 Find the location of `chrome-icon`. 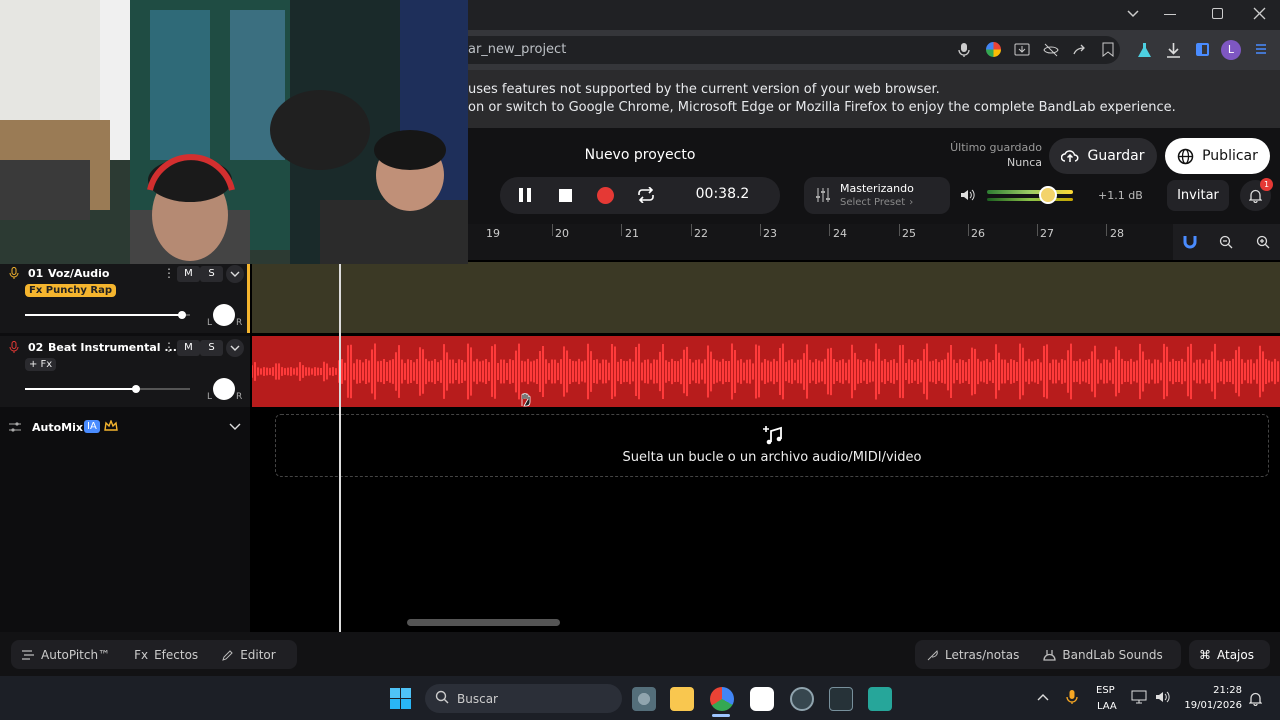

chrome-icon is located at coordinates (722, 699).